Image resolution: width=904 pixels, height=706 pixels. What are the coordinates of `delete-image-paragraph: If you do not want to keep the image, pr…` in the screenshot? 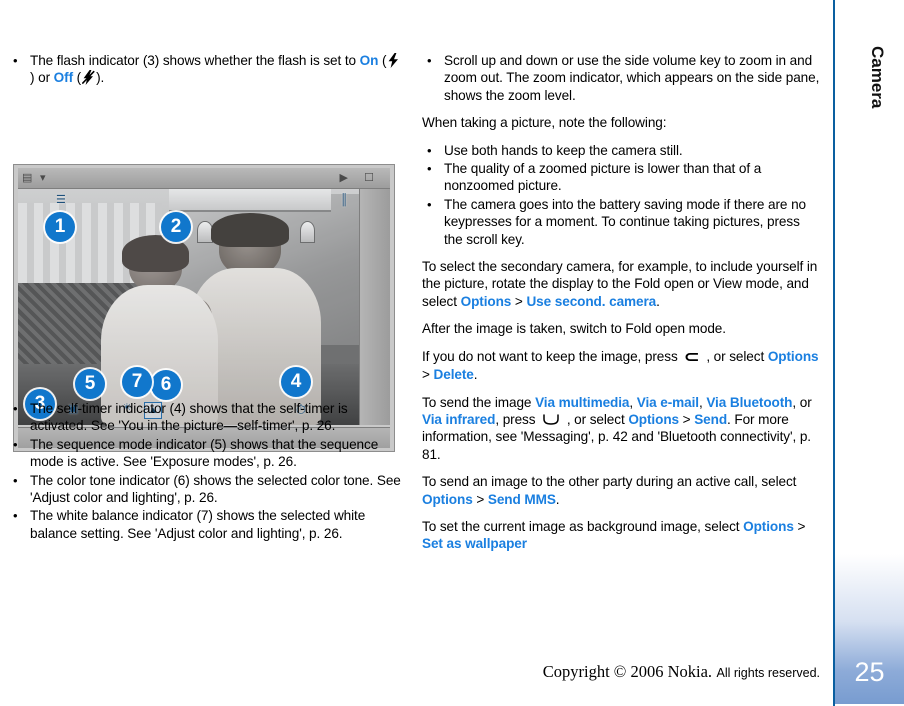 It's located at (622, 366).